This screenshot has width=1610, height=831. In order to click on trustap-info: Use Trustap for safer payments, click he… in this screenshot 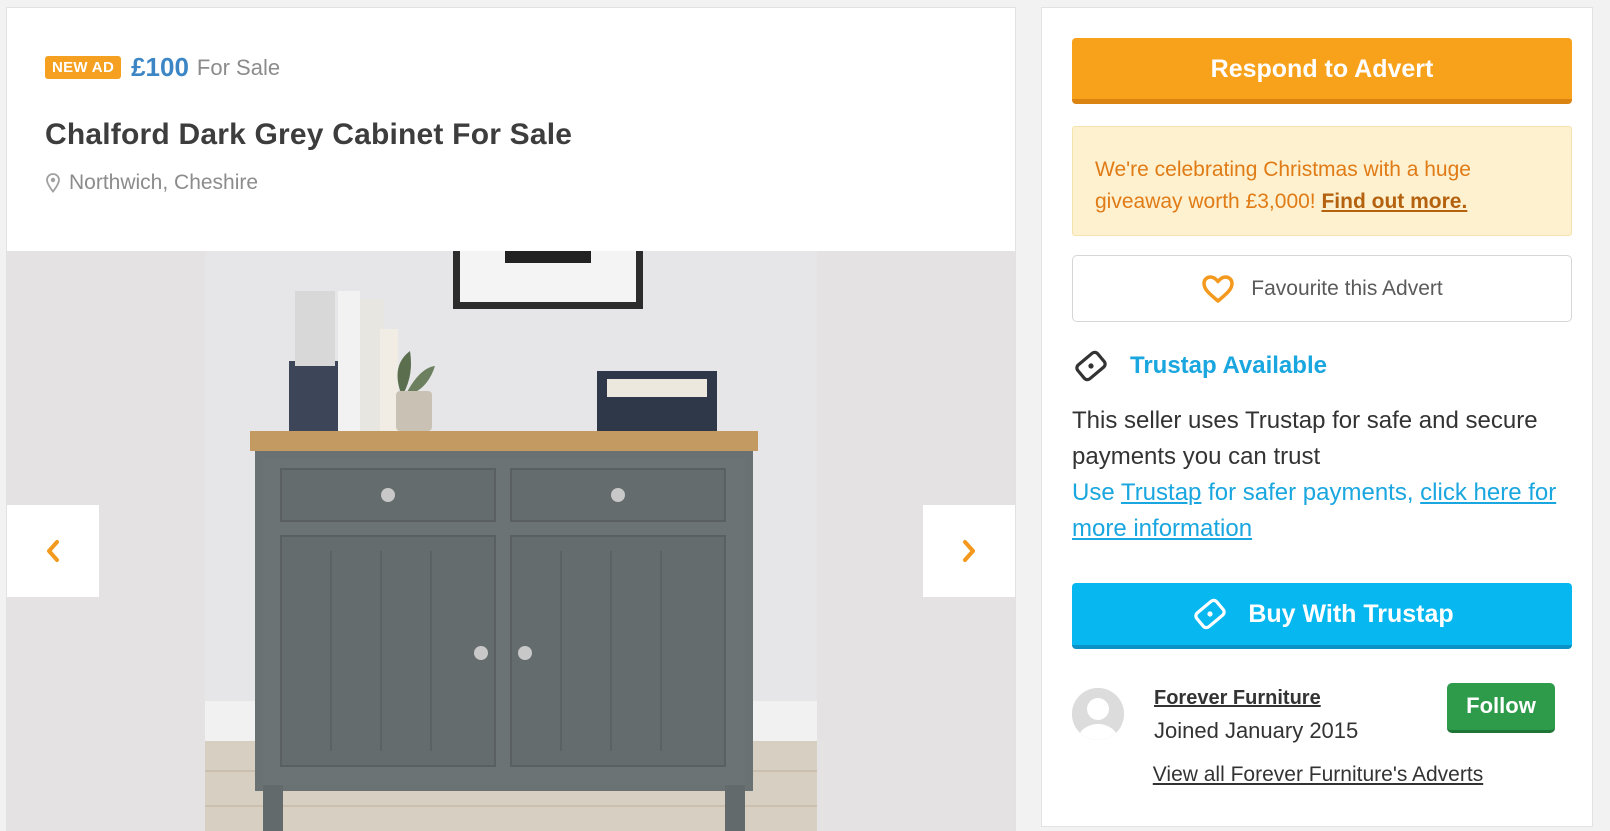, I will do `click(1322, 511)`.